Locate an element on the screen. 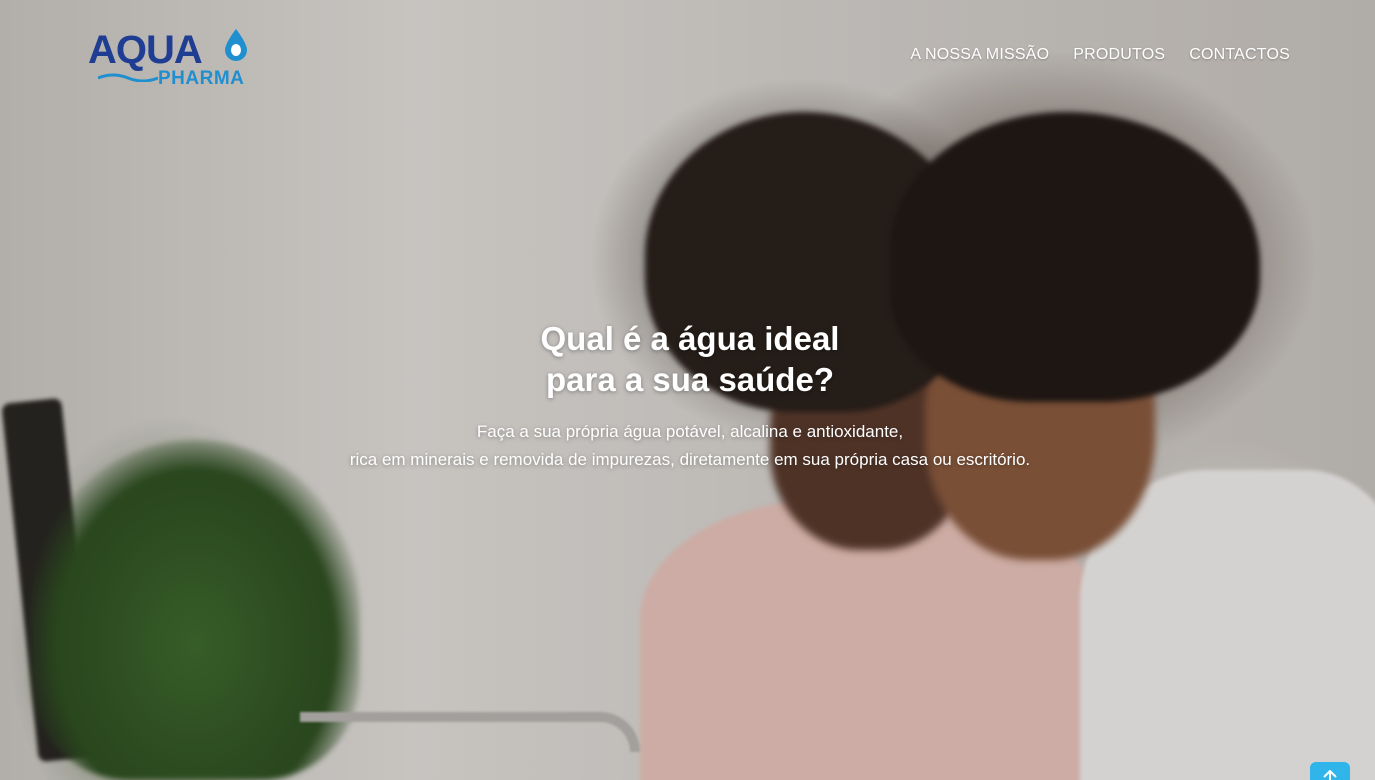 The height and width of the screenshot is (780, 1375). hero-headline-line2: para a sua saúde? is located at coordinates (690, 379).